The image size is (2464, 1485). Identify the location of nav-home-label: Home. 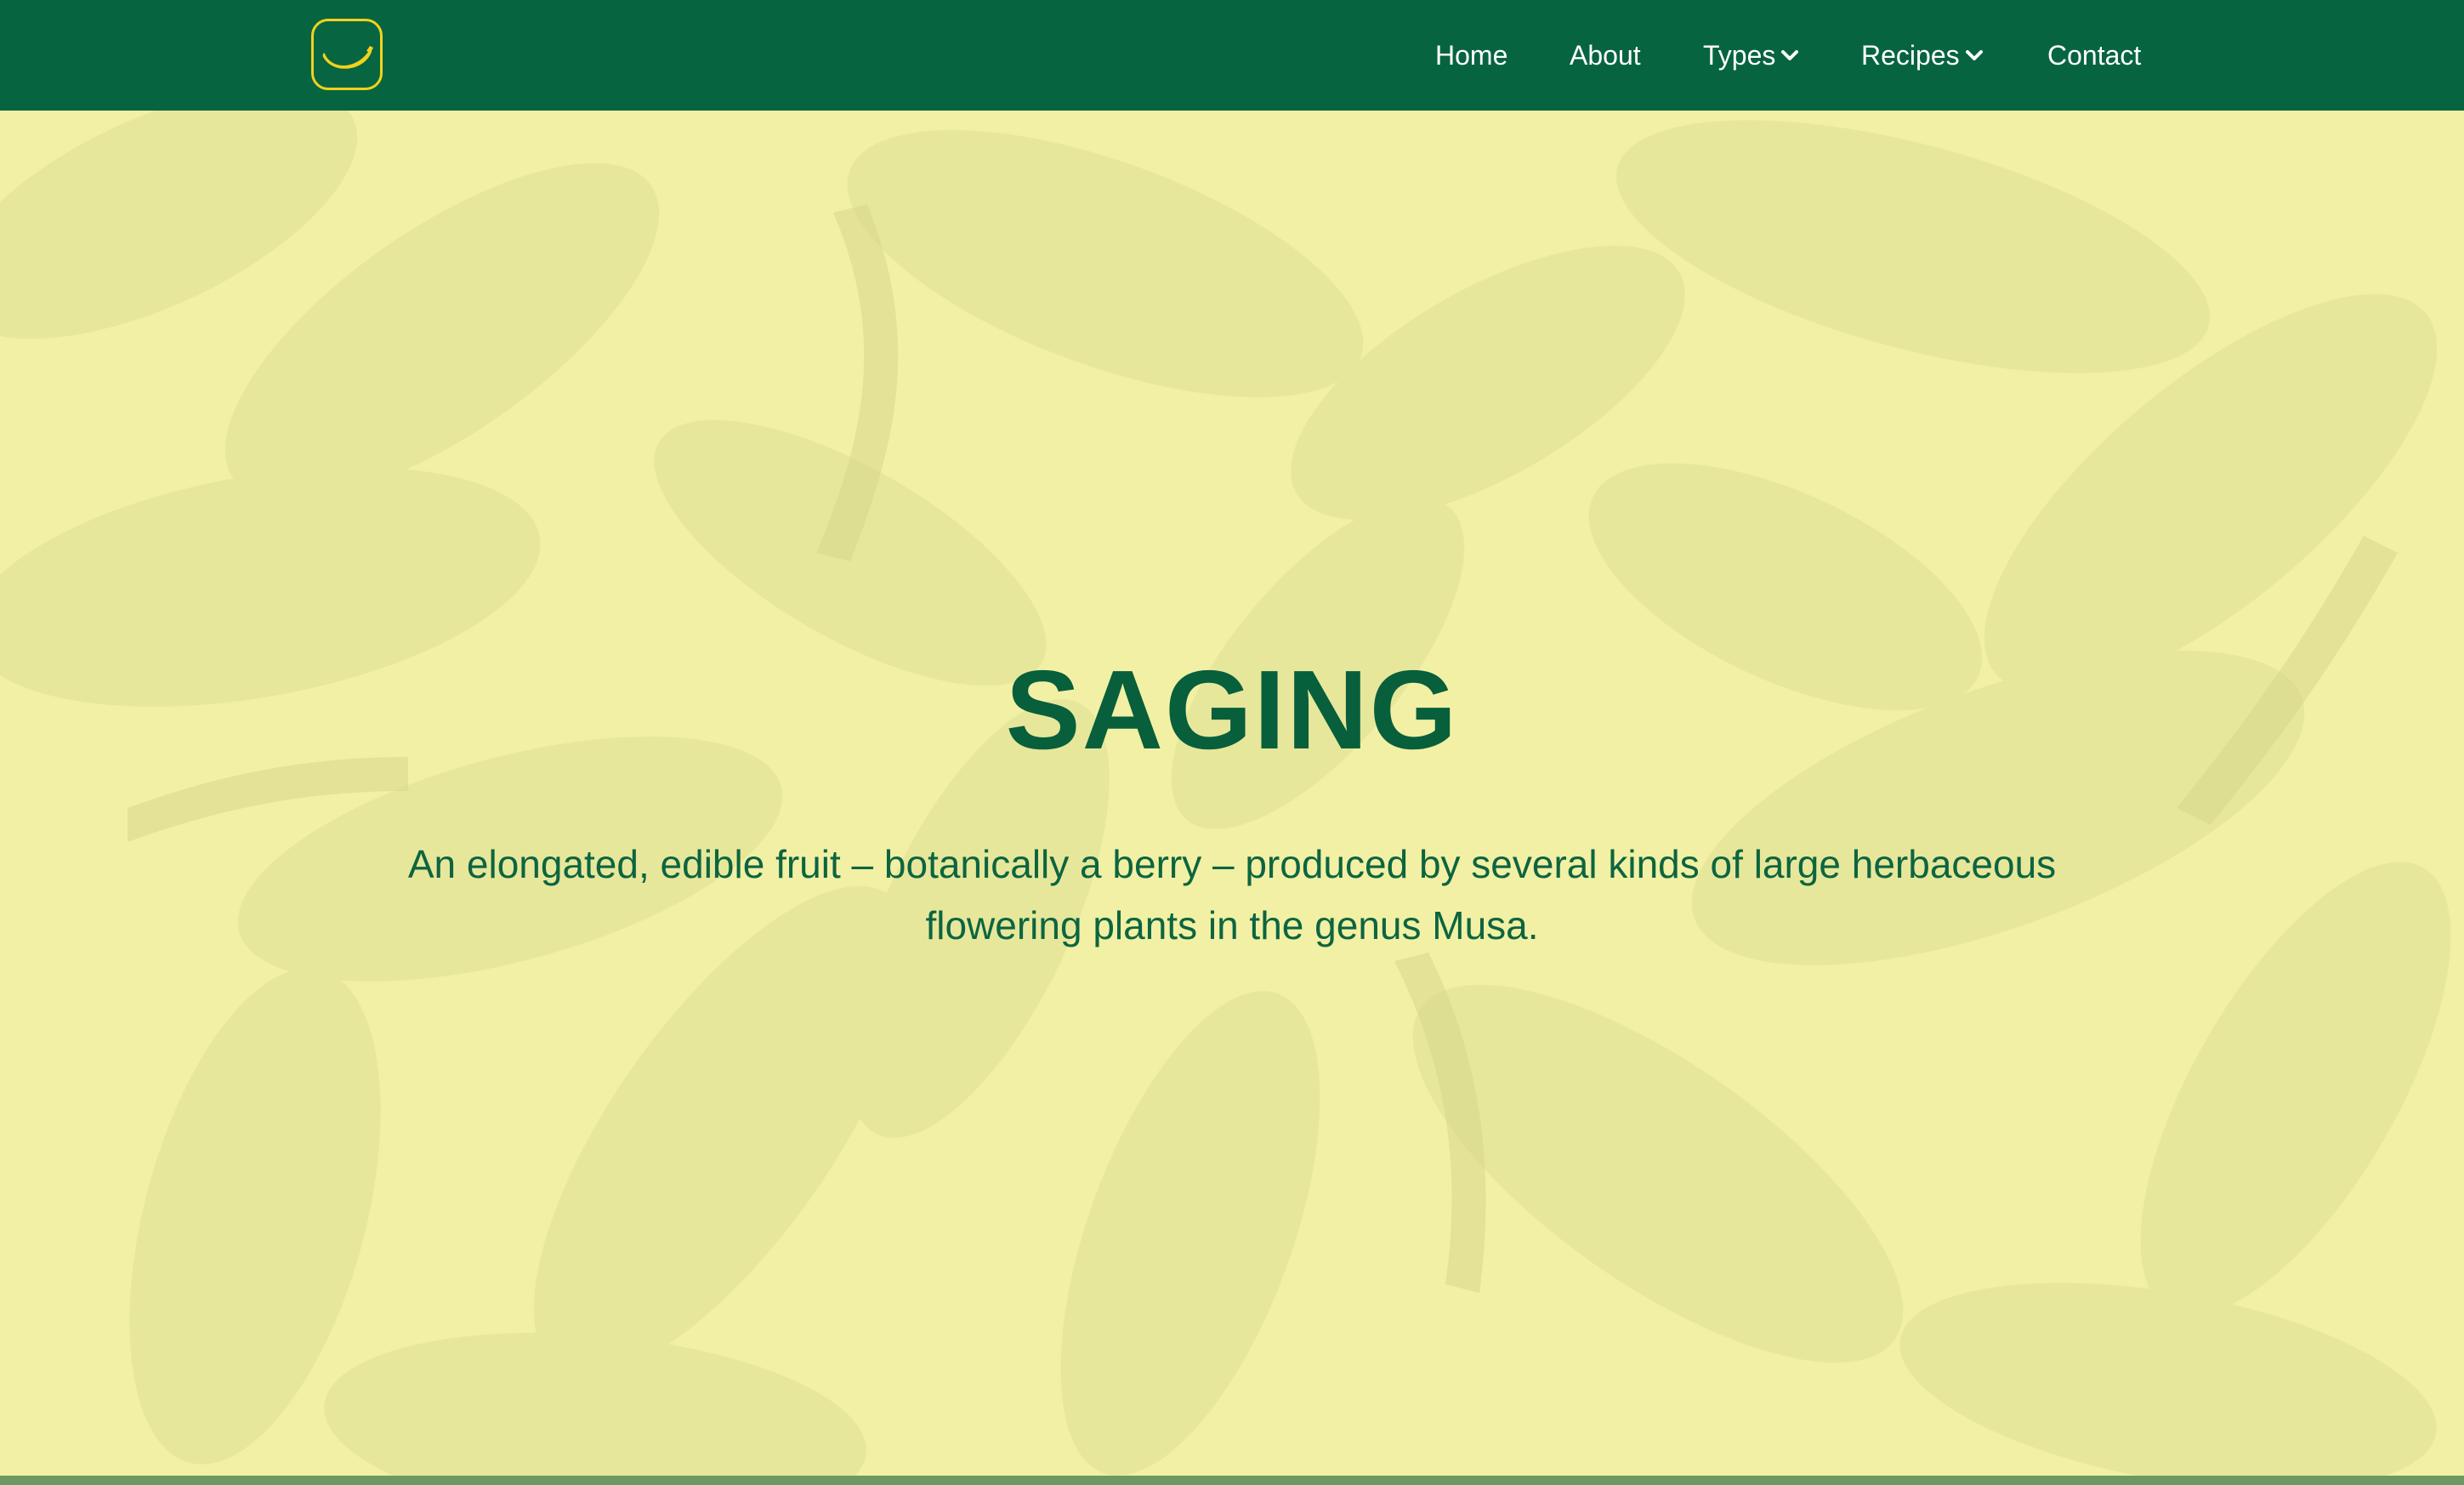
(1471, 55).